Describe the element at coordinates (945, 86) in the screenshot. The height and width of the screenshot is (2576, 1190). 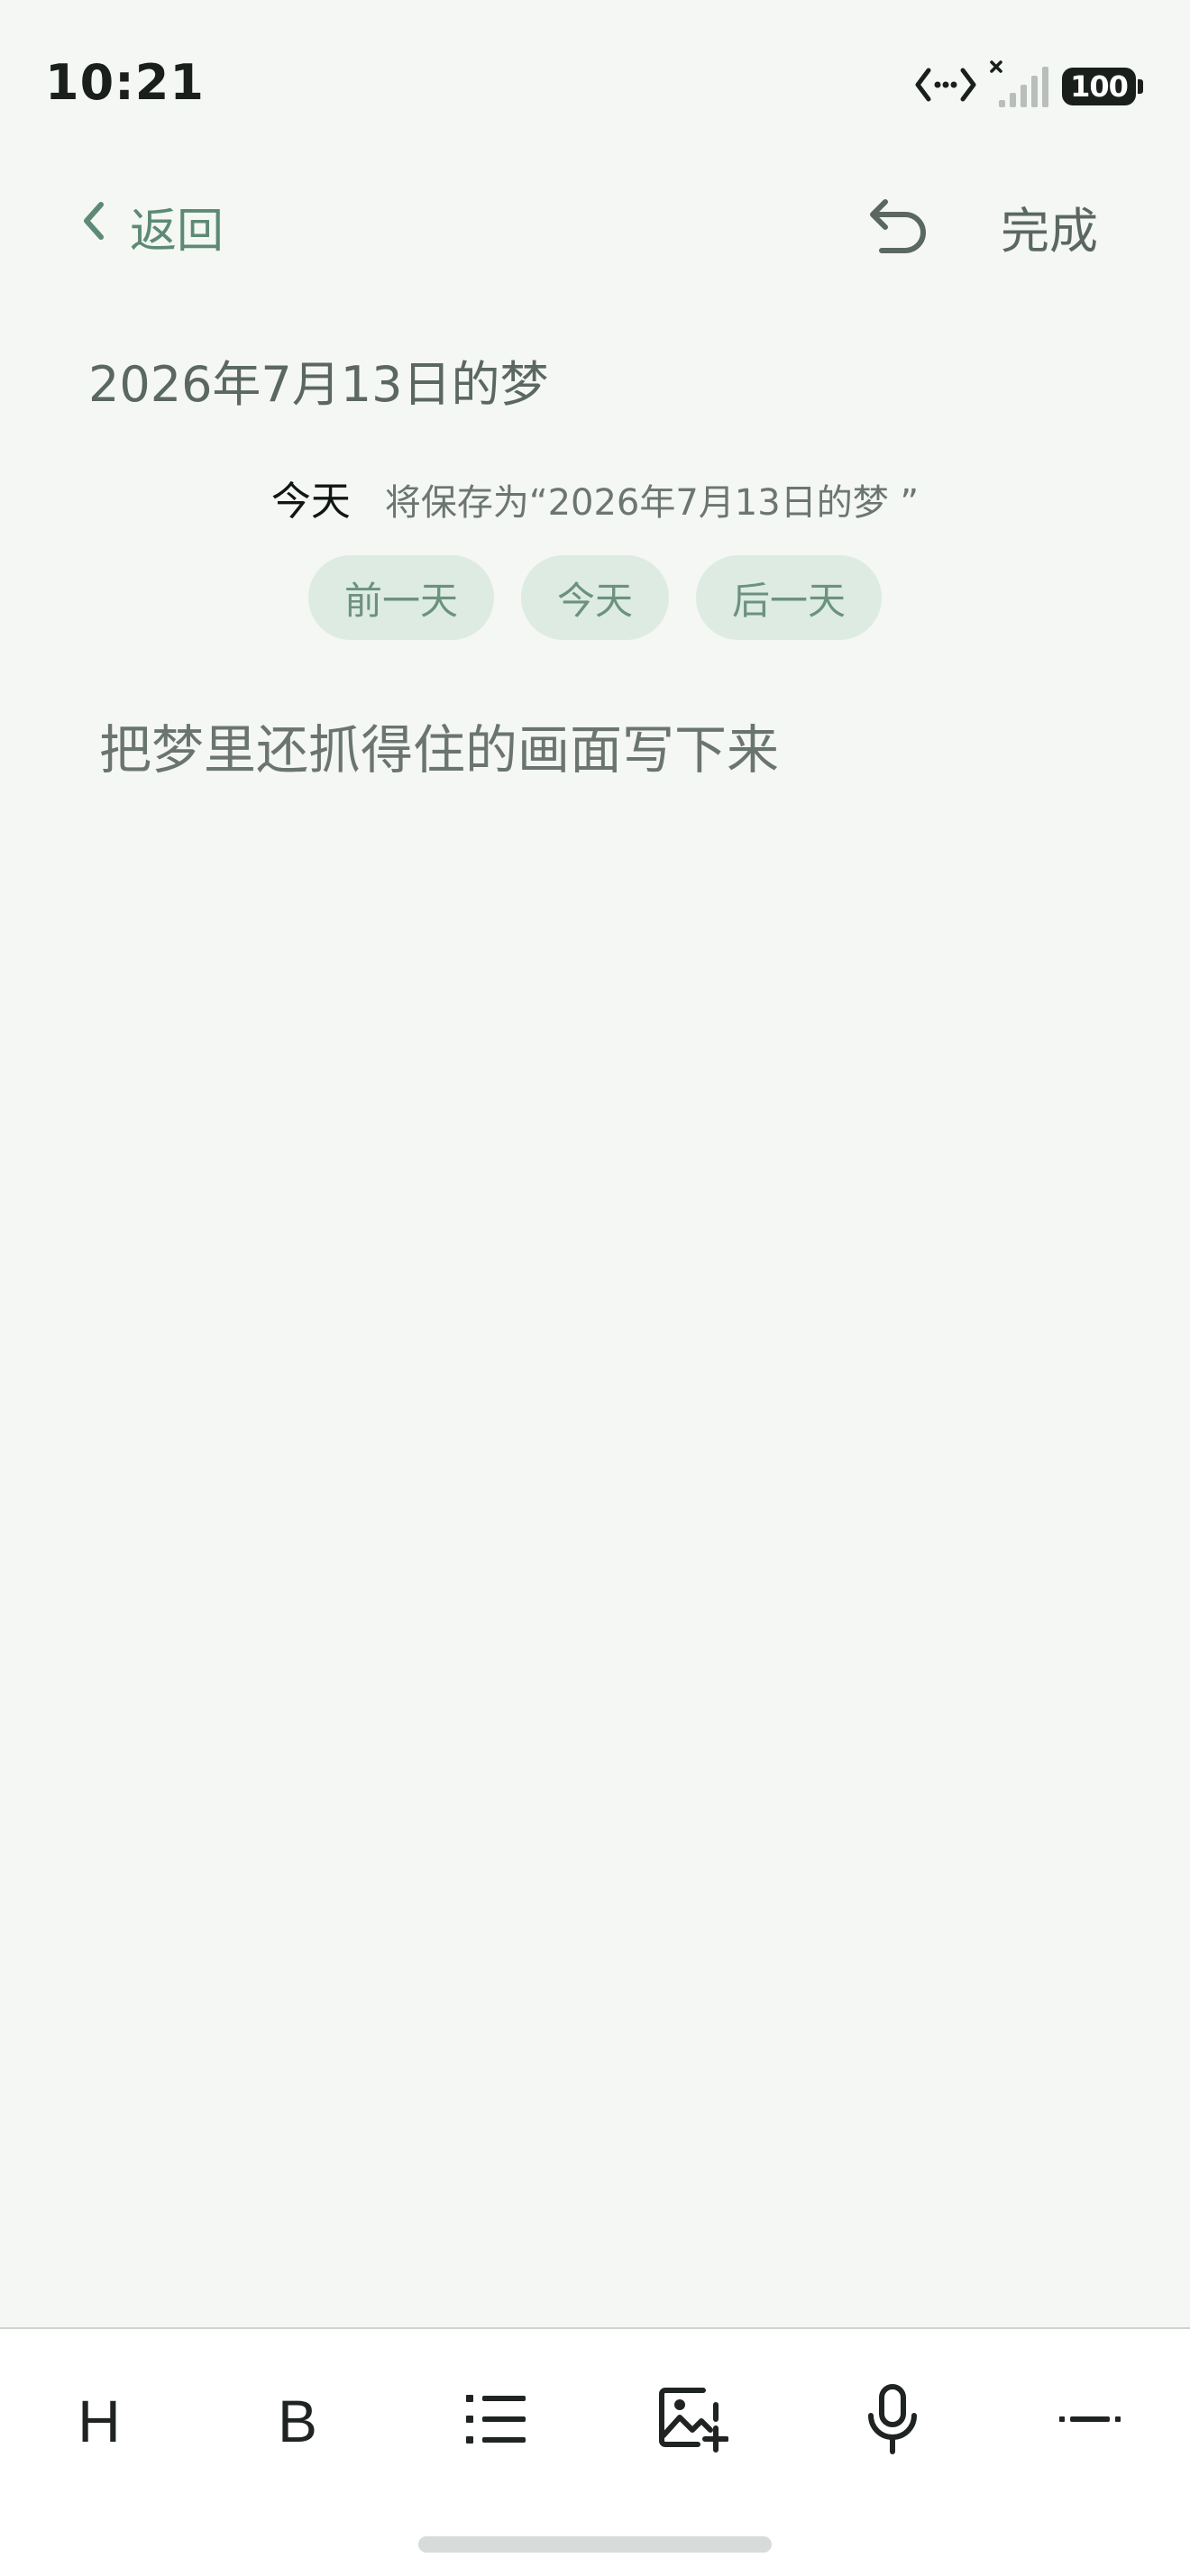
I see `data-transfer-icon` at that location.